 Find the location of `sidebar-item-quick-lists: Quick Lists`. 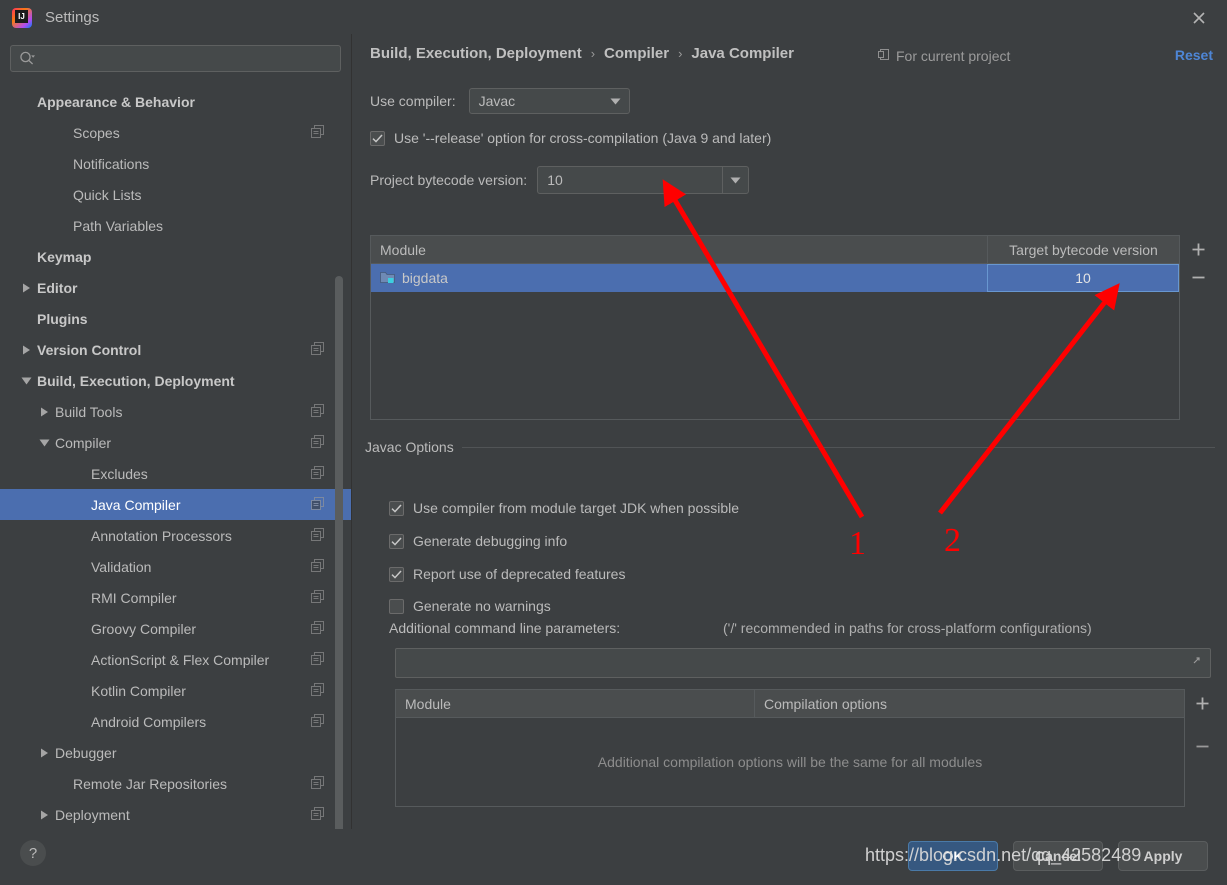

sidebar-item-quick-lists: Quick Lists is located at coordinates (175, 194).